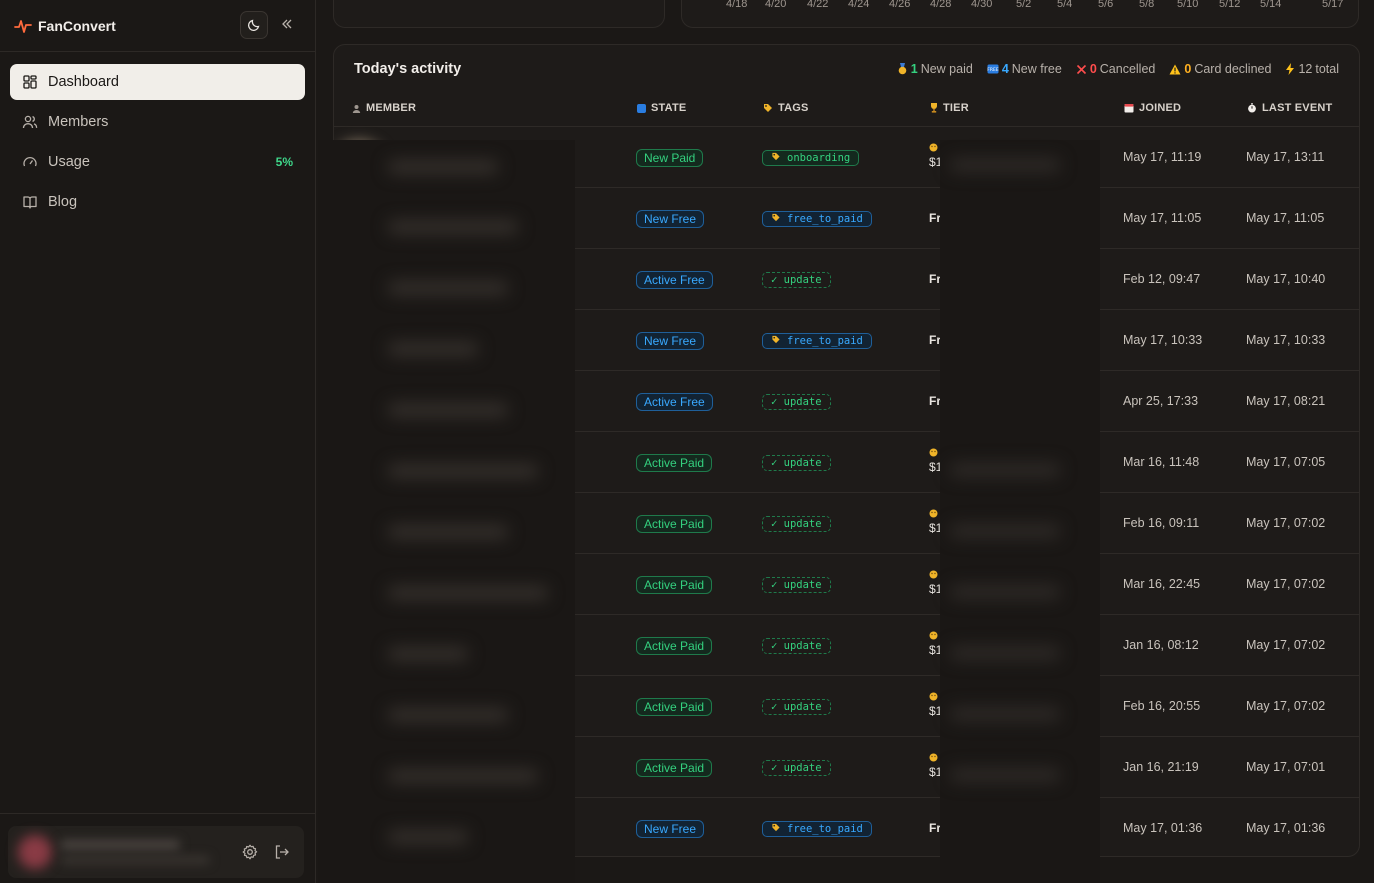 Image resolution: width=1374 pixels, height=883 pixels. Describe the element at coordinates (1286, 401) in the screenshot. I see `last-event-date: May 17, 08:21` at that location.